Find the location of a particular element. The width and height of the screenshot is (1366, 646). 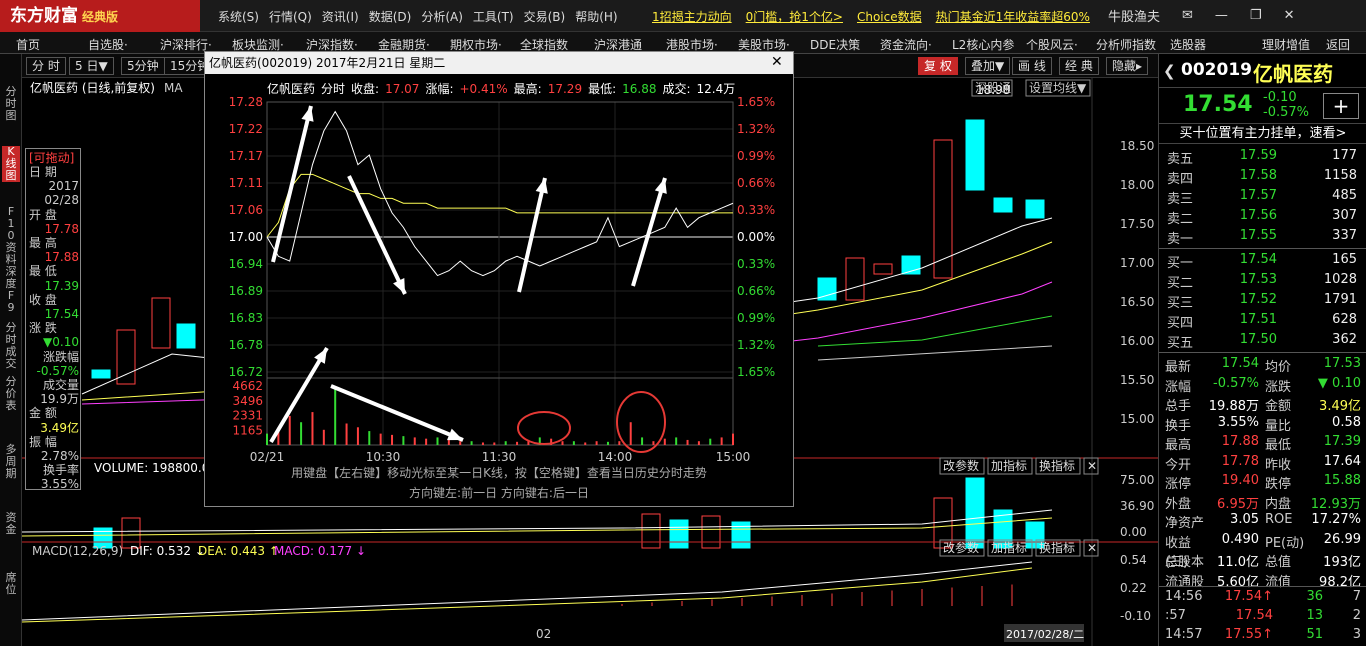

tool-button-1: 叠加▼ is located at coordinates (988, 66).